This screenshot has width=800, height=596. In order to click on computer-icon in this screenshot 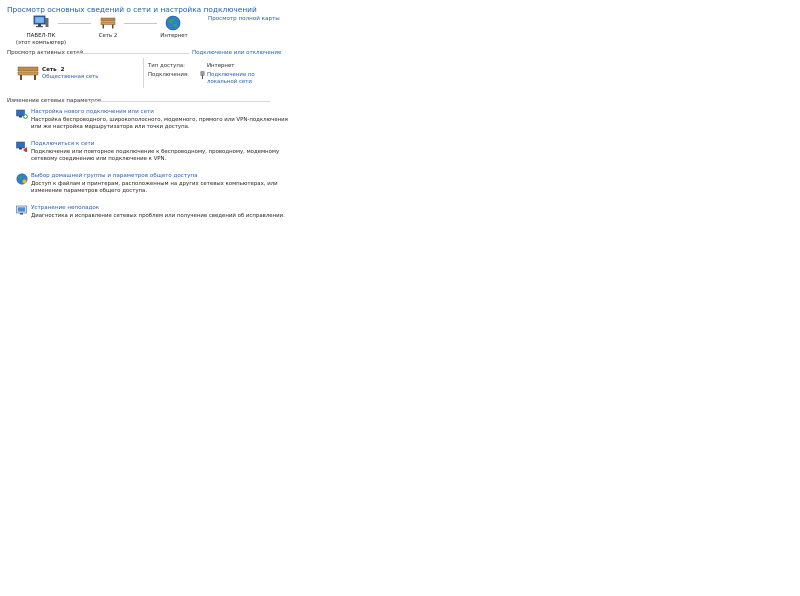, I will do `click(41, 21)`.